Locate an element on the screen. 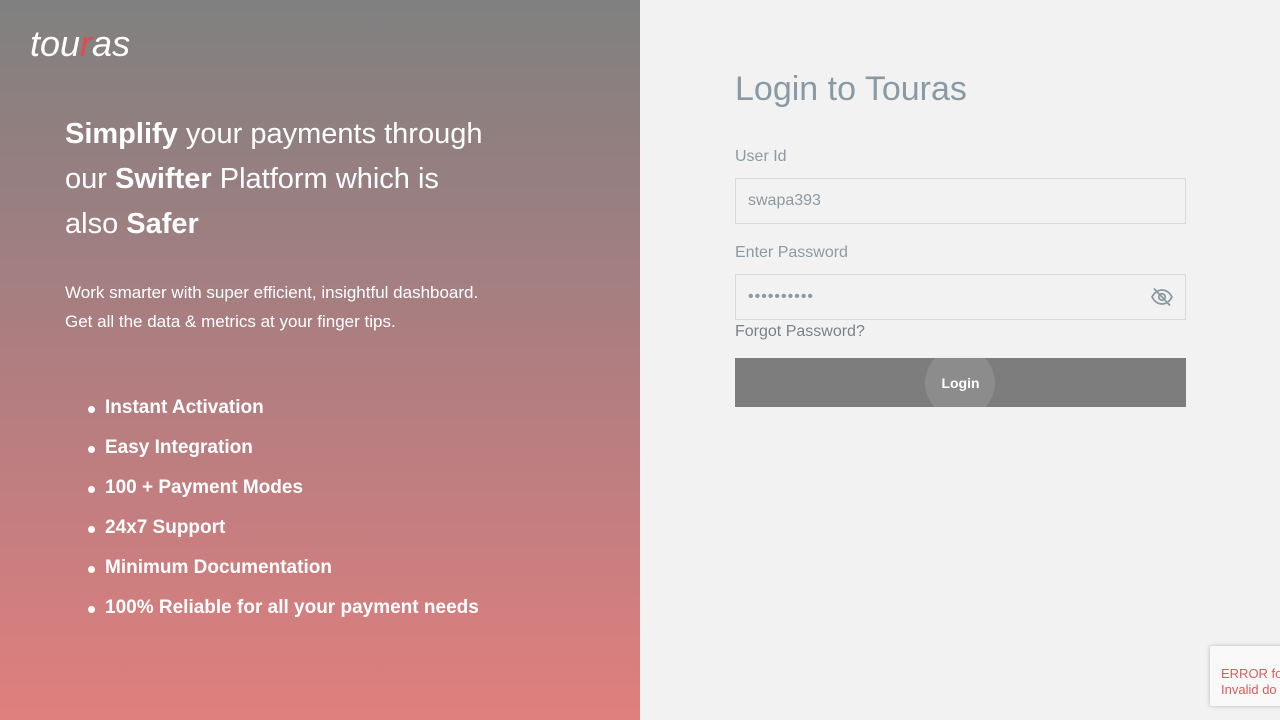 Image resolution: width=1280 pixels, height=720 pixels. headline-bold-simplify: Simplify is located at coordinates (121, 134).